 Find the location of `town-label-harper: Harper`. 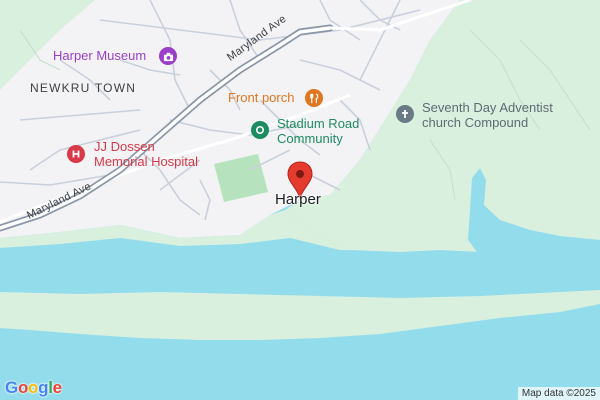

town-label-harper: Harper is located at coordinates (298, 199).